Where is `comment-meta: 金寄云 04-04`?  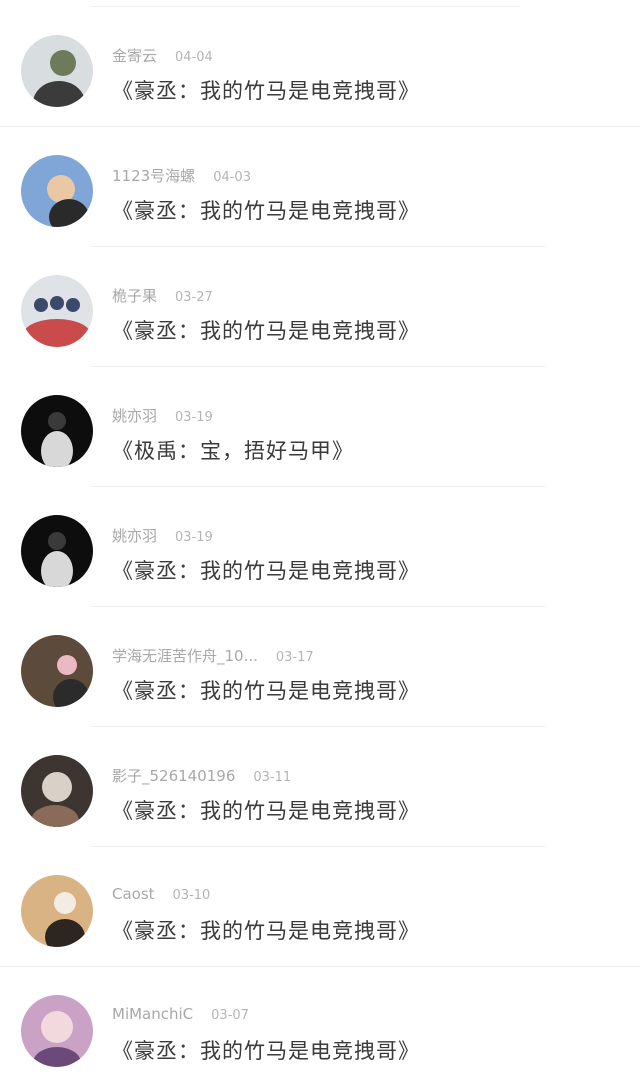 comment-meta: 金寄云 04-04 is located at coordinates (162, 55).